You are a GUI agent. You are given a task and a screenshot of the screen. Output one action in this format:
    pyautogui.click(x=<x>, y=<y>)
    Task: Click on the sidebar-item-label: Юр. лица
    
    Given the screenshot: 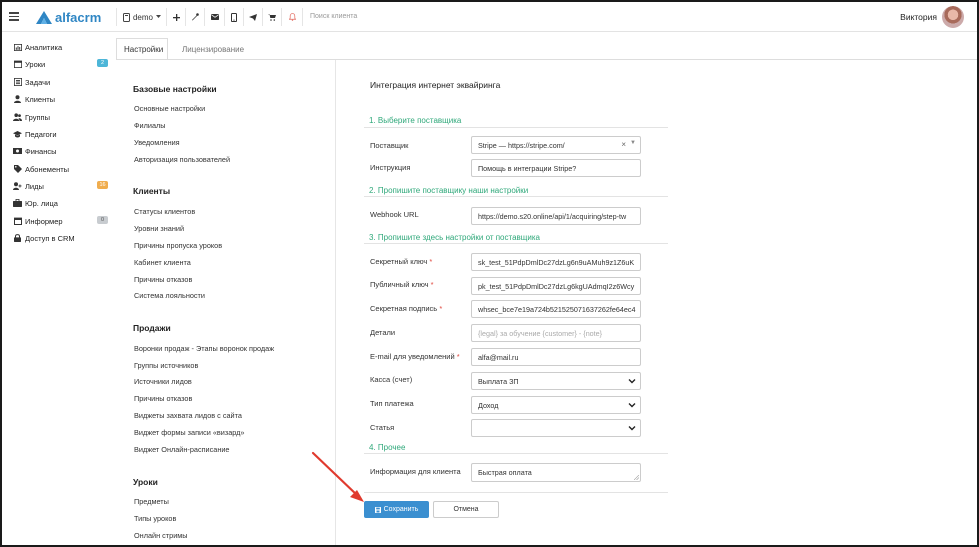 What is the action you would take?
    pyautogui.click(x=41, y=203)
    